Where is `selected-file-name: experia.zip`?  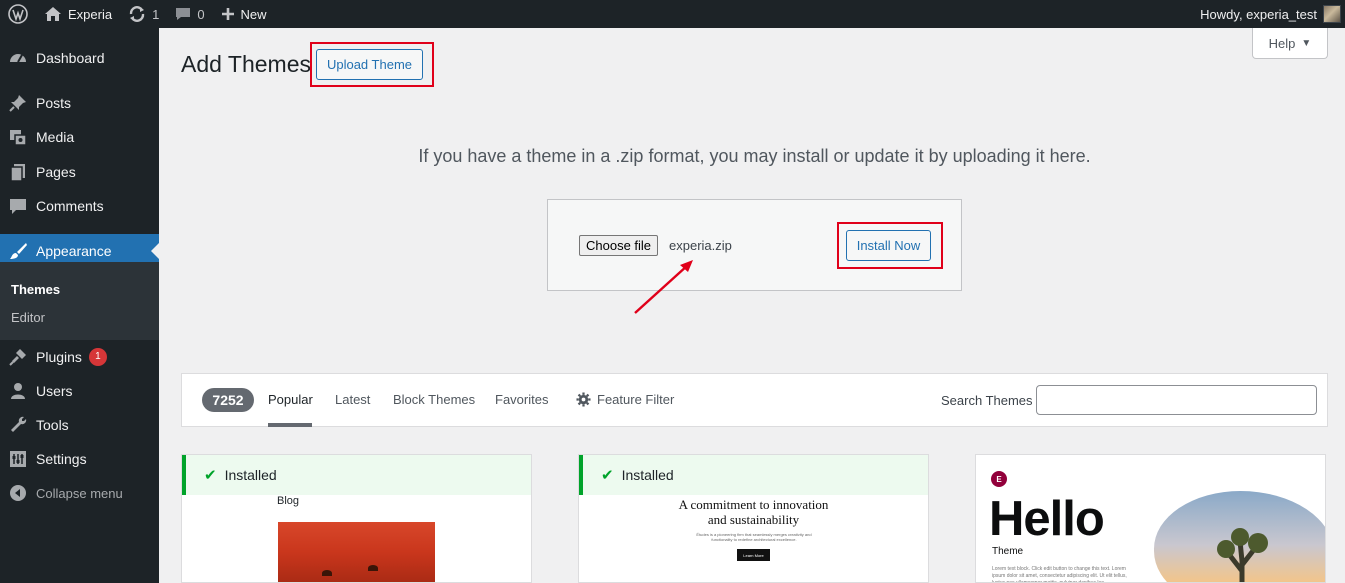 selected-file-name: experia.zip is located at coordinates (700, 245).